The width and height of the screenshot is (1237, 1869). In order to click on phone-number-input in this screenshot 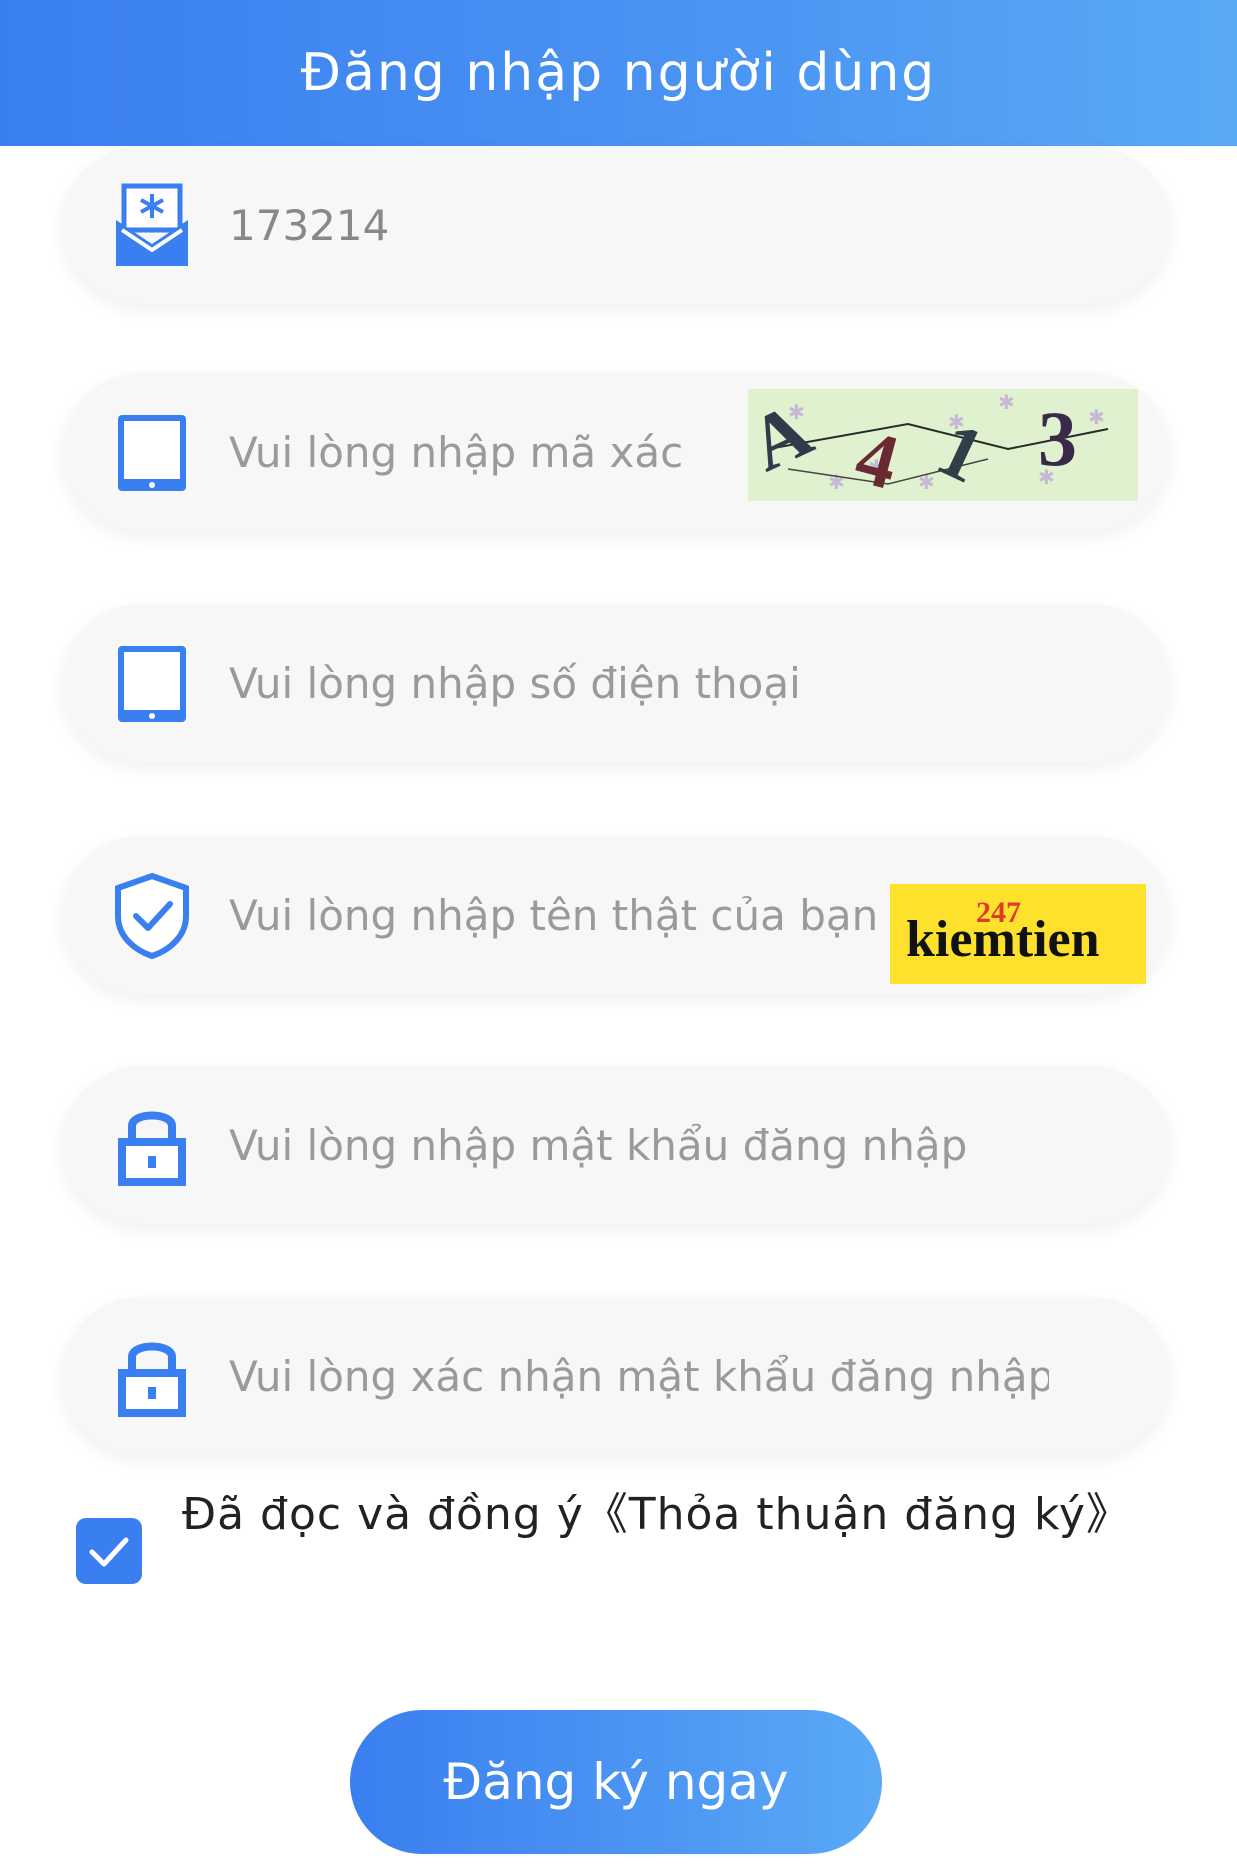, I will do `click(639, 683)`.